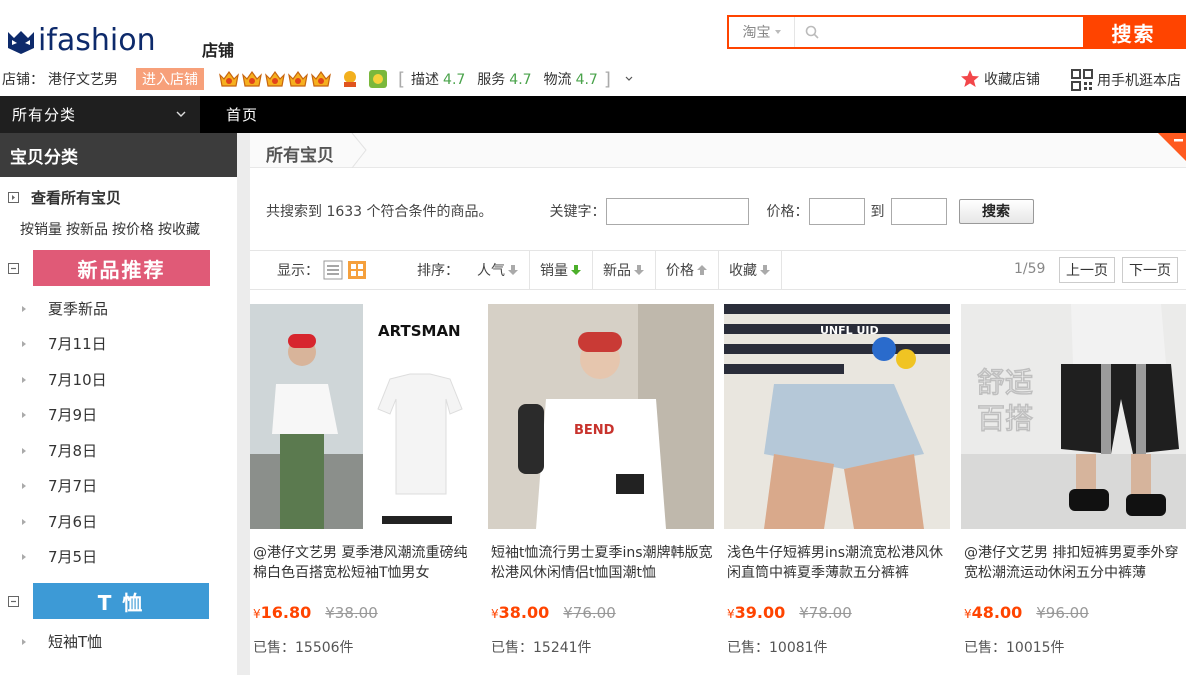  Describe the element at coordinates (777, 648) in the screenshot. I see `product-sold-count: 已售：10081件` at that location.